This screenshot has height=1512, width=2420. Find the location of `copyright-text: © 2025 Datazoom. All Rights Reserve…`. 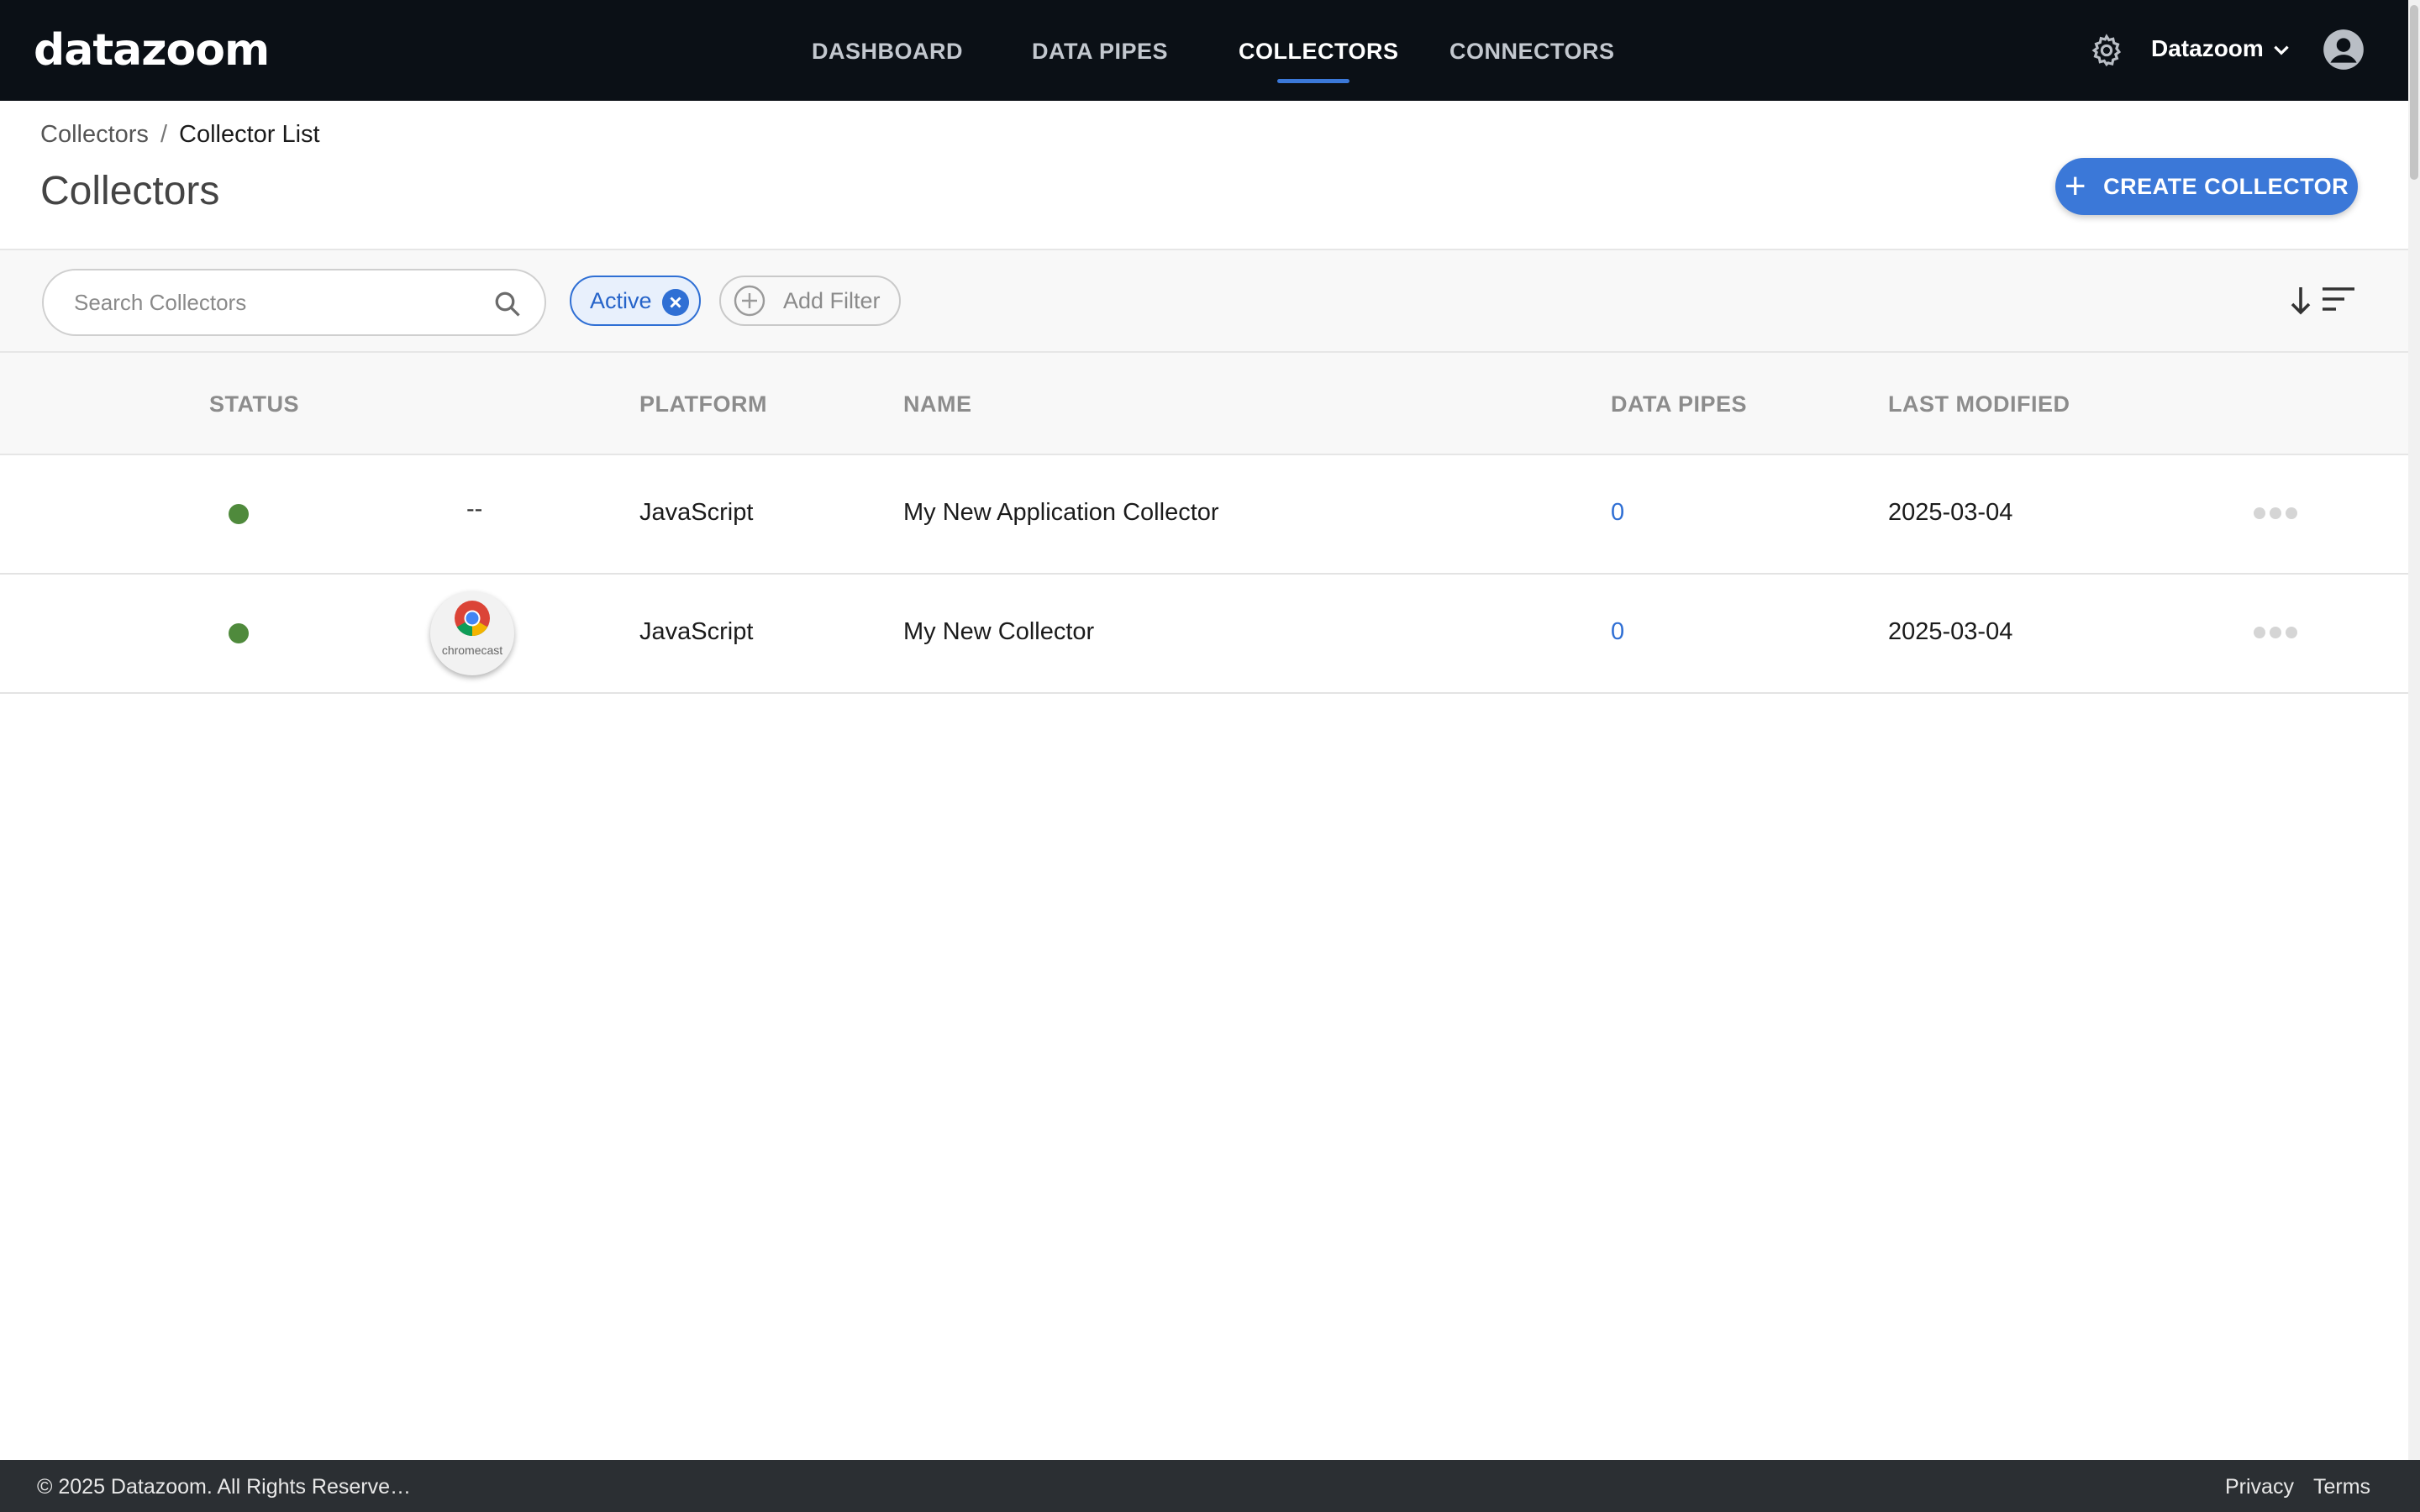

copyright-text: © 2025 Datazoom. All Rights Reserve… is located at coordinates (225, 1487).